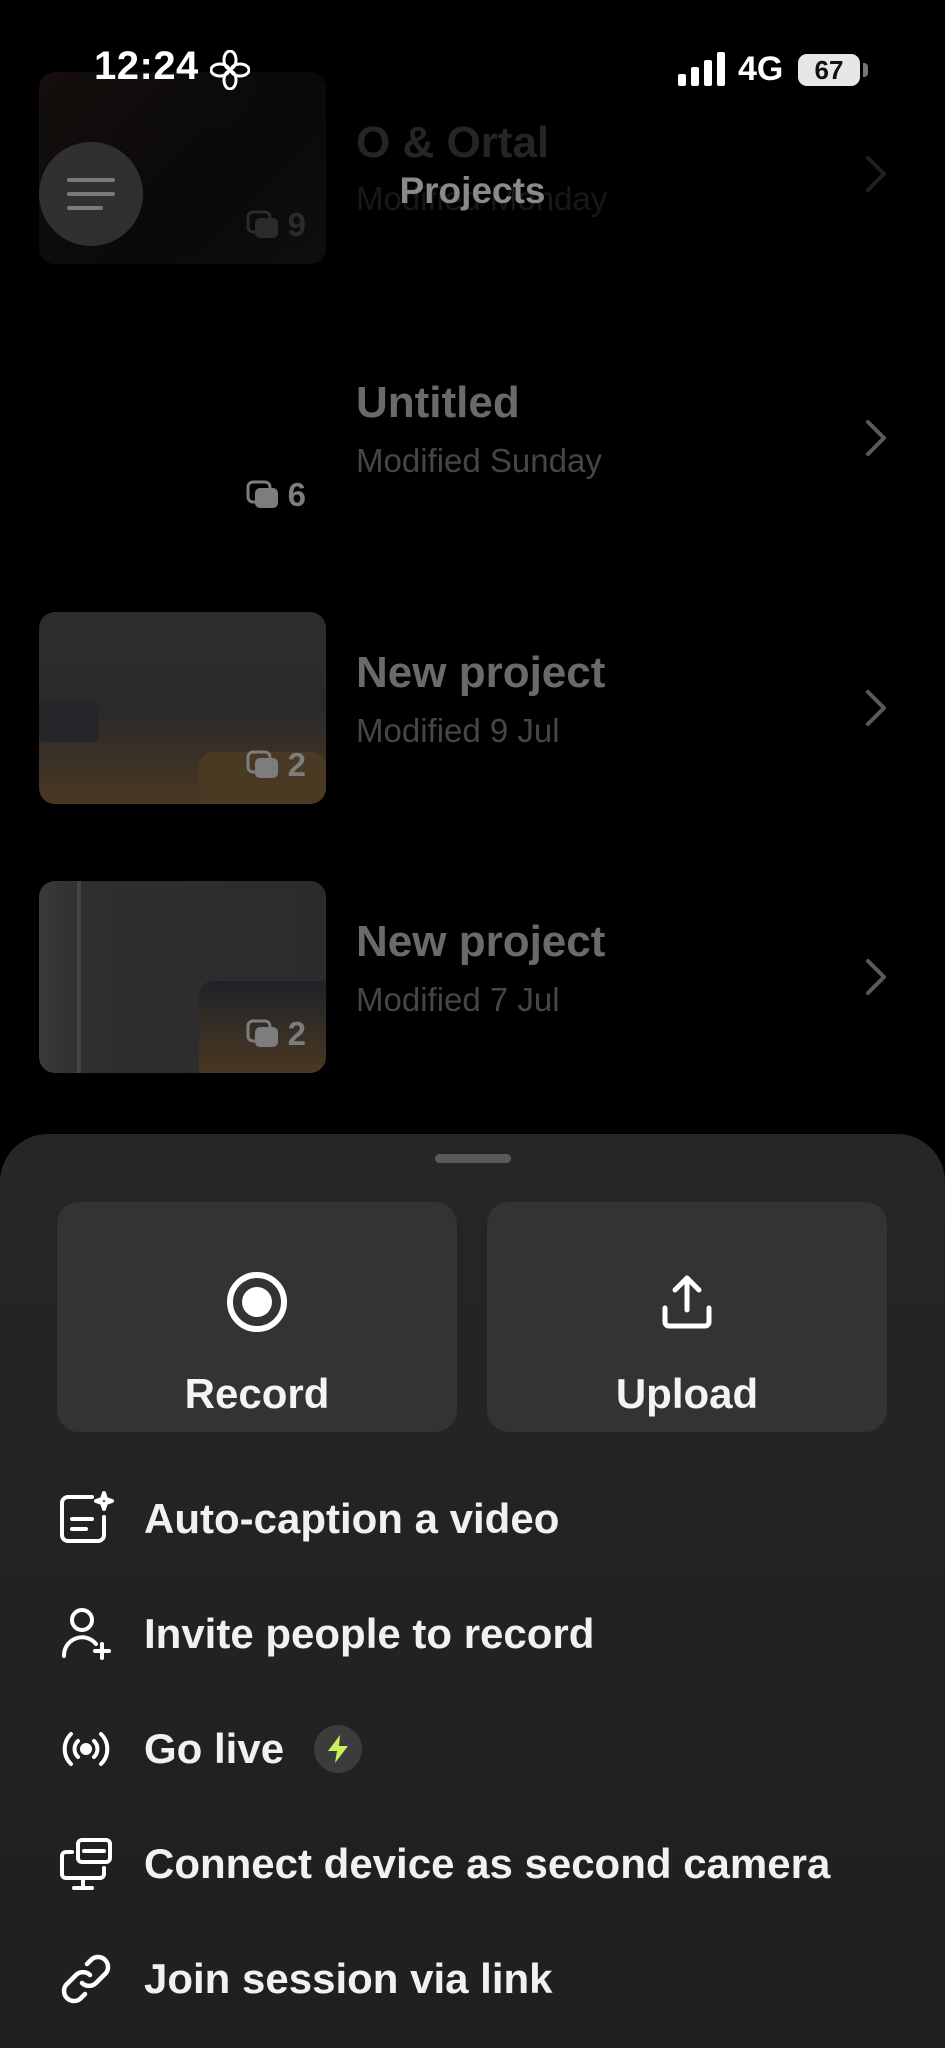 The height and width of the screenshot is (2048, 945). What do you see at coordinates (472, 708) in the screenshot?
I see `project-row: 2 New project Modified 9 Jul` at bounding box center [472, 708].